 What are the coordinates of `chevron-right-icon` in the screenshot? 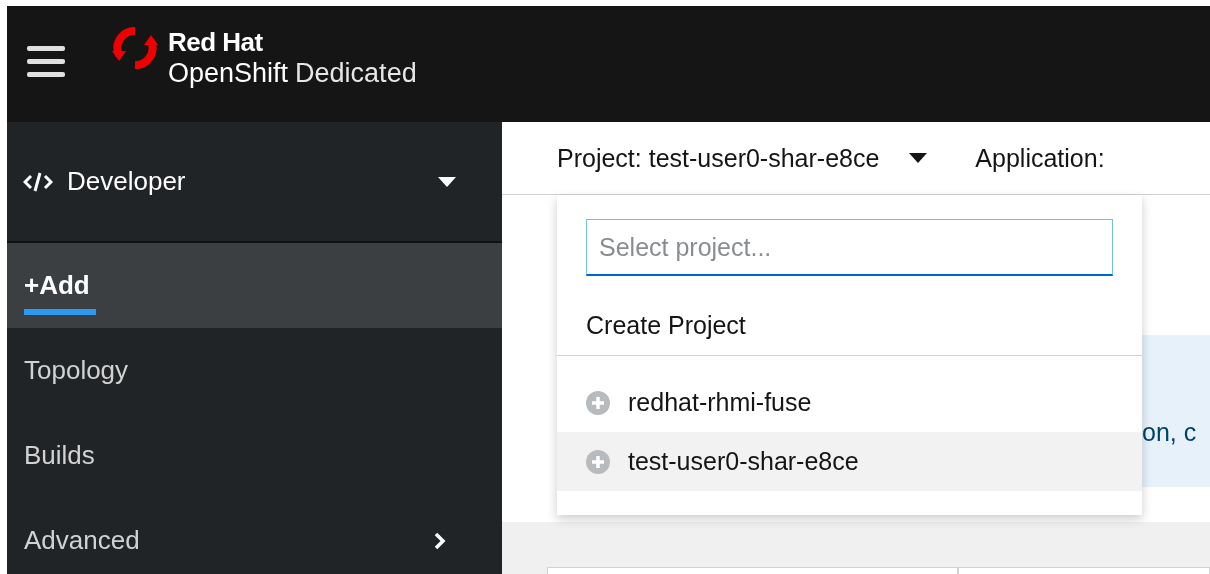 It's located at (440, 540).